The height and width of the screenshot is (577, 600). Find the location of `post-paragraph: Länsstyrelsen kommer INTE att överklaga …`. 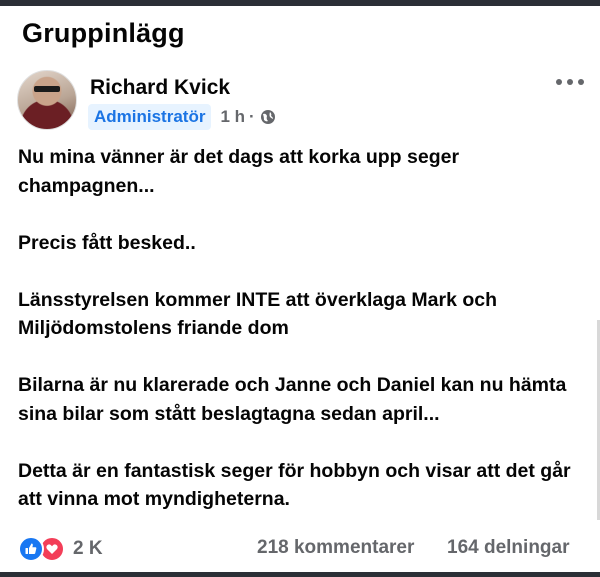

post-paragraph: Länsstyrelsen kommer INTE att överklaga … is located at coordinates (258, 314).